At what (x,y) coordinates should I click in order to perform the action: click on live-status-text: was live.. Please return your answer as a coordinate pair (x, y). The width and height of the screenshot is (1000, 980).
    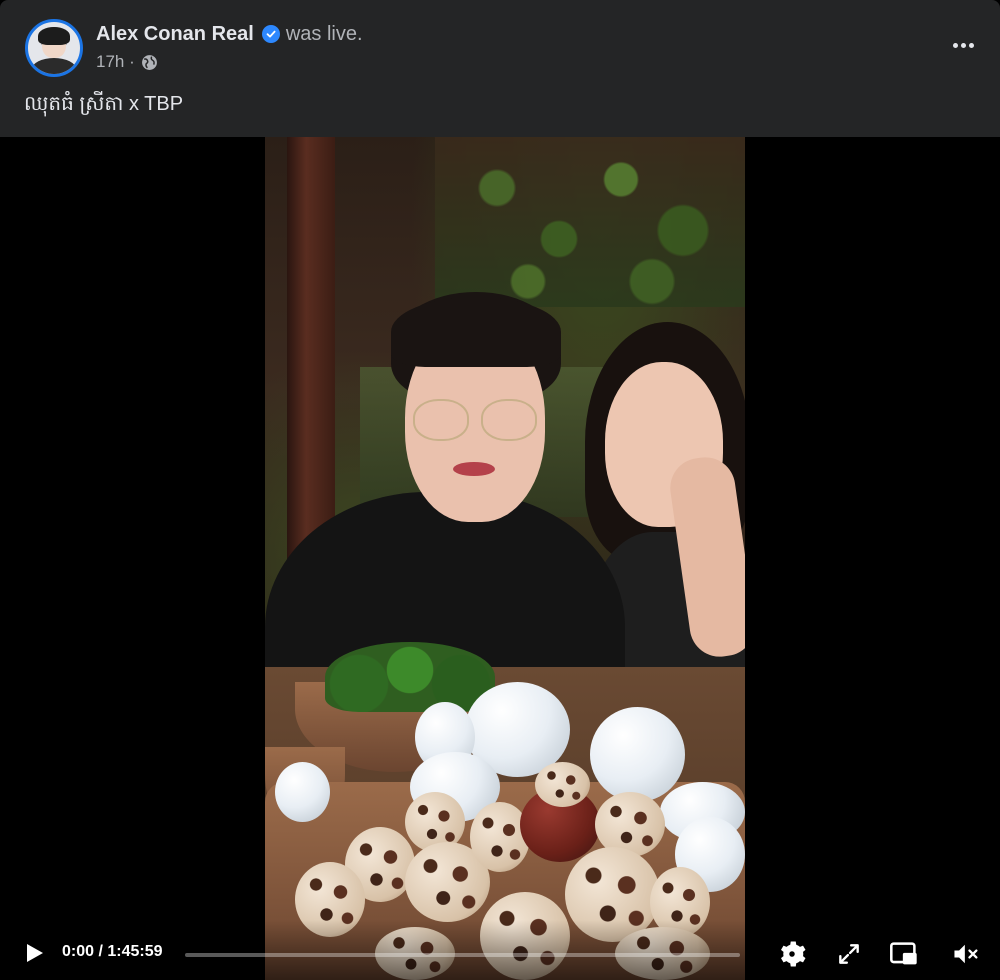
    Looking at the image, I should click on (324, 33).